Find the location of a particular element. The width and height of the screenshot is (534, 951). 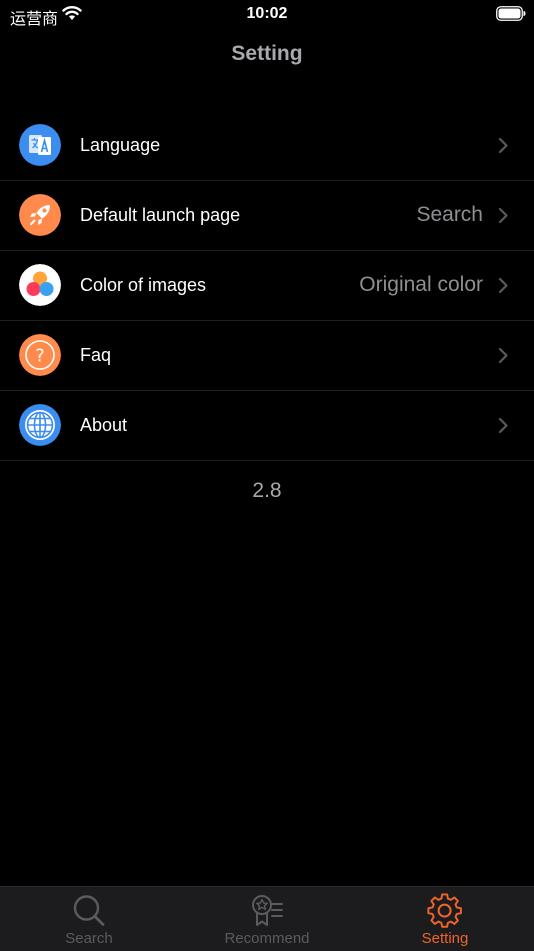

app-version: 2.8 is located at coordinates (267, 490).